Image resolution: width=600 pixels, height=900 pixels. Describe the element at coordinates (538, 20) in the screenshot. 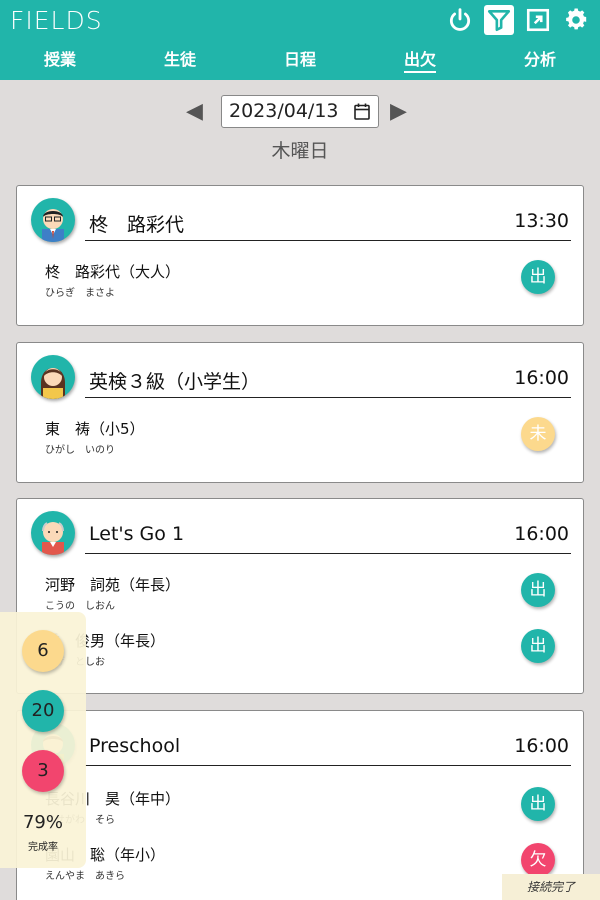

I see `expand-icon` at that location.